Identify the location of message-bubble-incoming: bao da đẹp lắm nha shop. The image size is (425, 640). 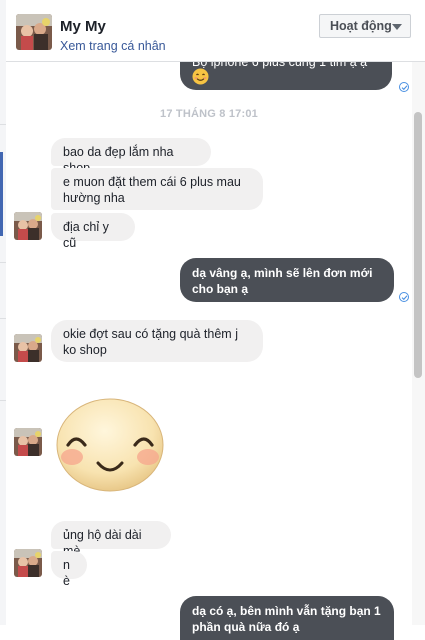
(131, 156).